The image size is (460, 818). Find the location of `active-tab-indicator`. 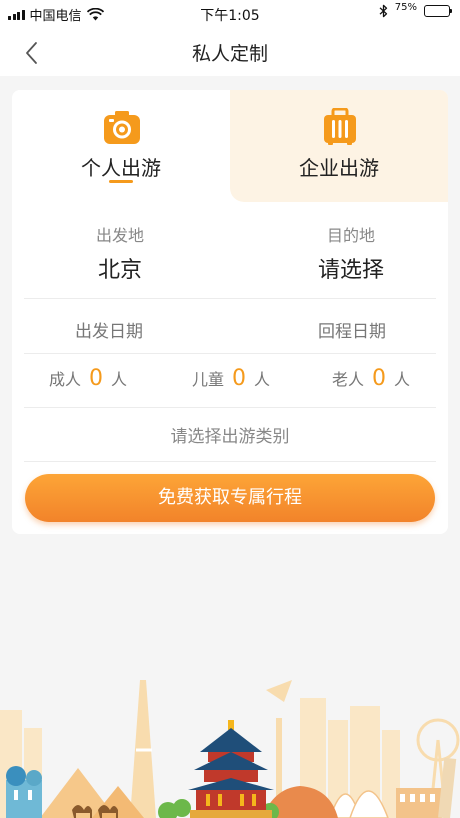

active-tab-indicator is located at coordinates (121, 181).